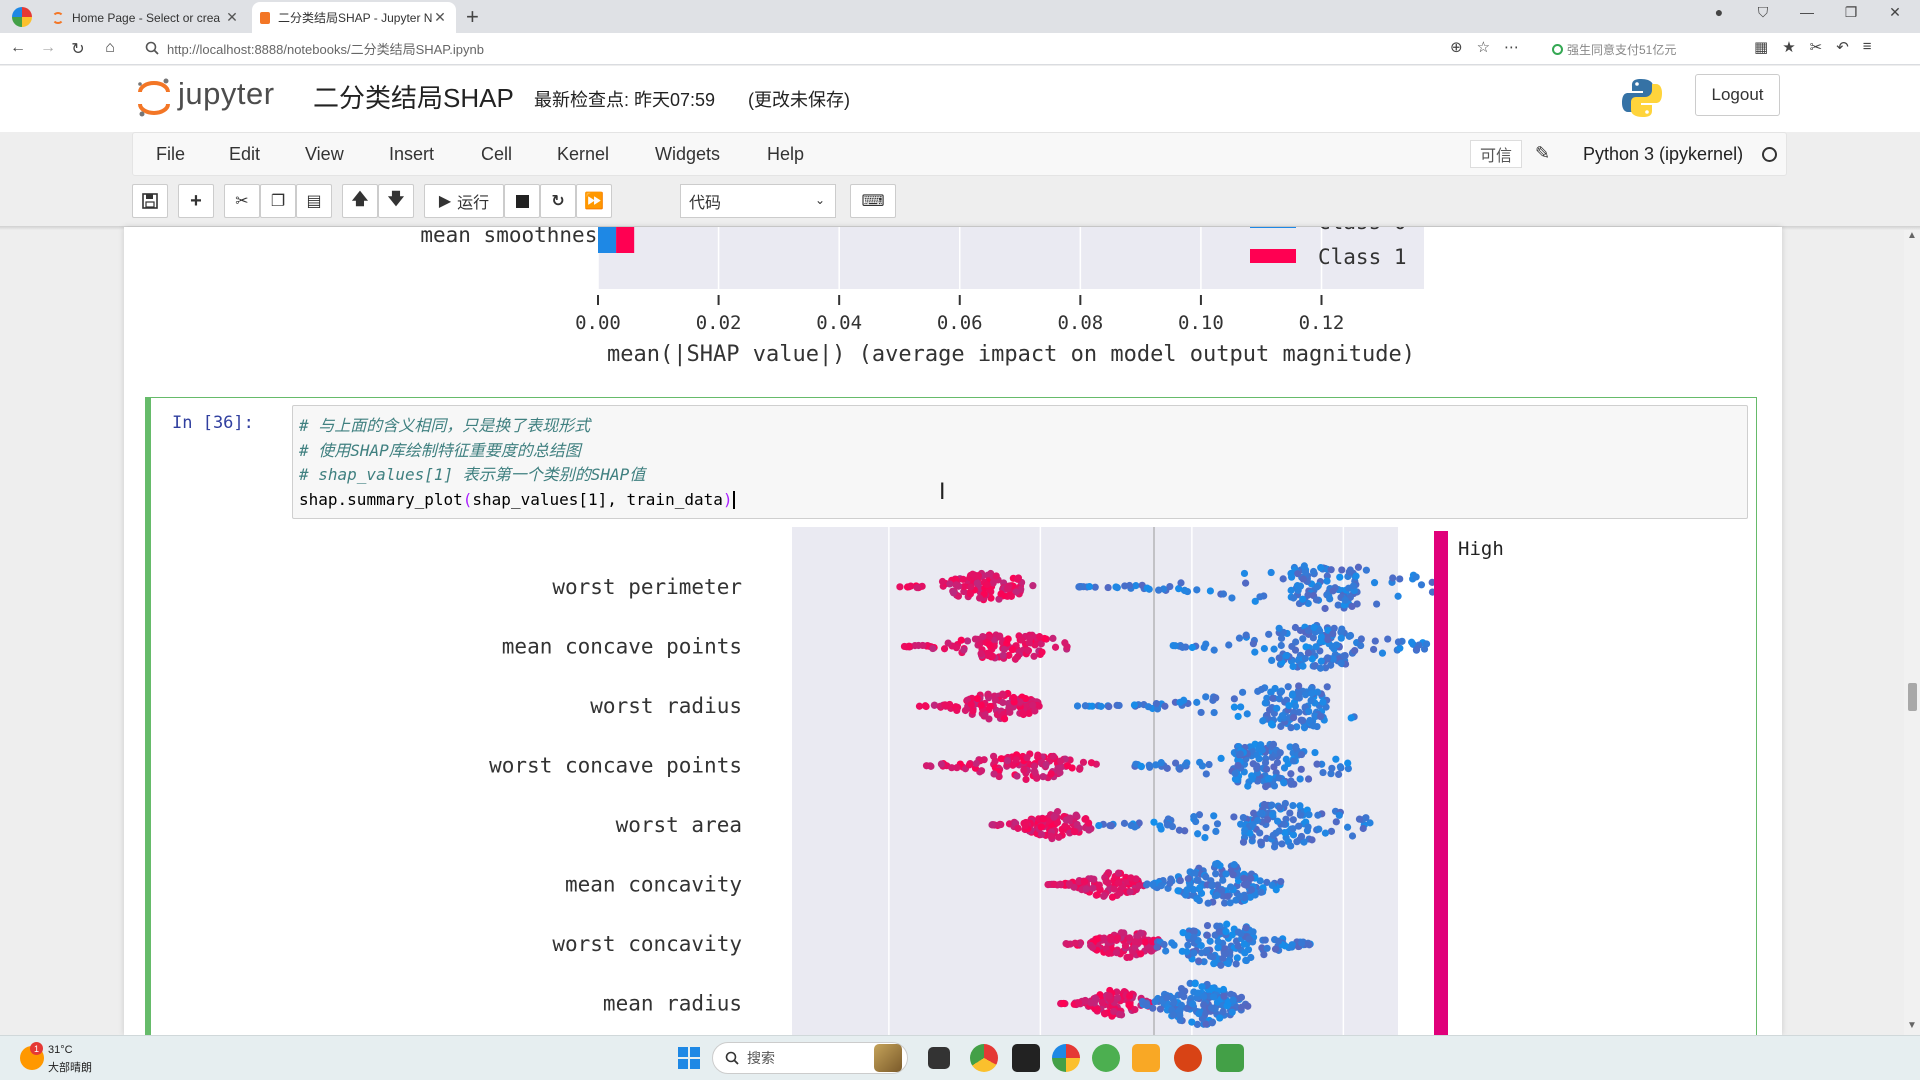 The width and height of the screenshot is (1920, 1080). Describe the element at coordinates (110, 48) in the screenshot. I see `home-icon: ⌂` at that location.